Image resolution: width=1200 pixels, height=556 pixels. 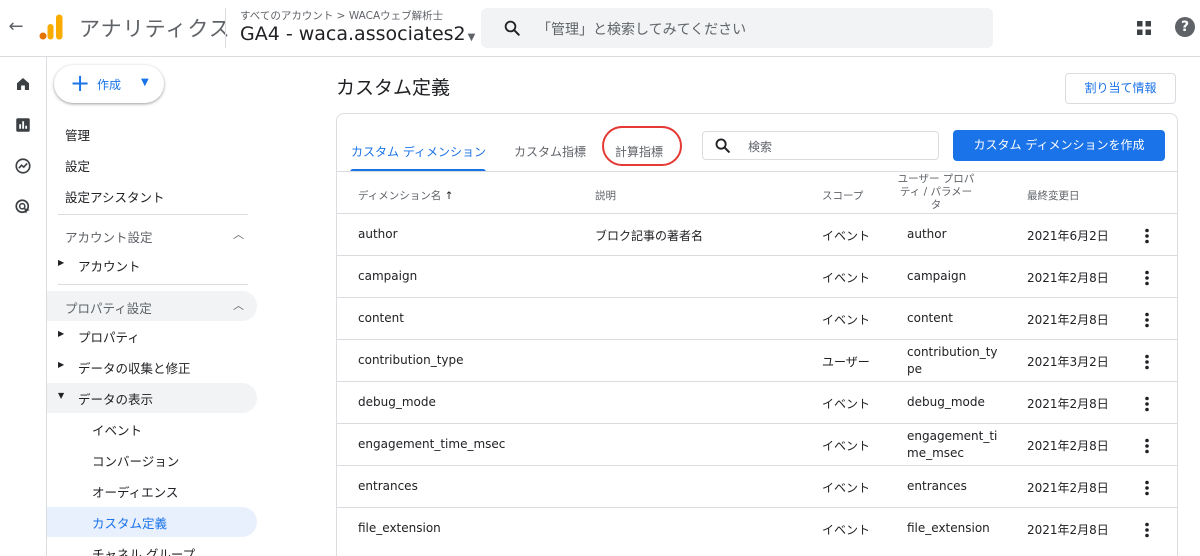 I want to click on global-search-input: 「管理」と検索してみてください, so click(x=737, y=28).